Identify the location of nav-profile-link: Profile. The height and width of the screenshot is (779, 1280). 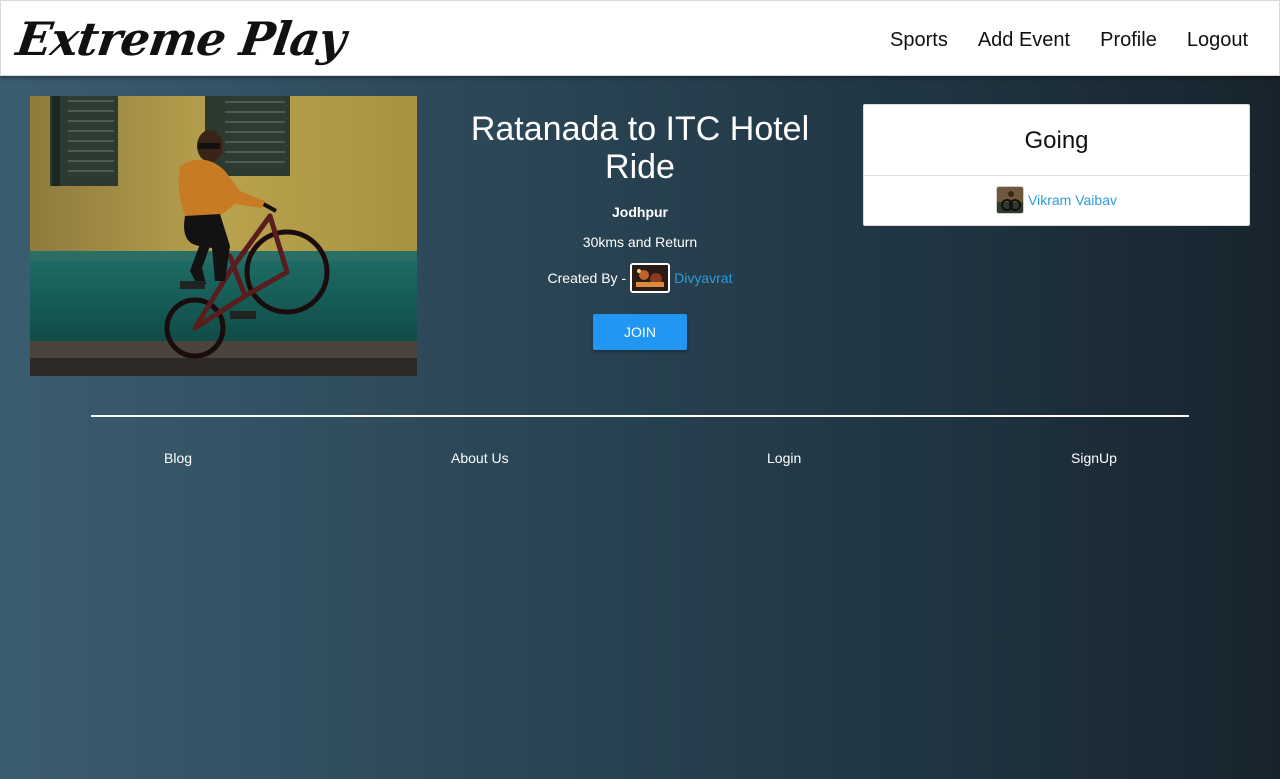
(1128, 40).